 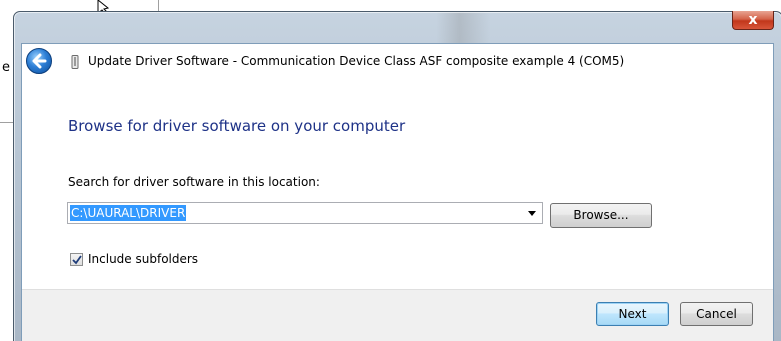 I want to click on back-button, so click(x=39, y=61).